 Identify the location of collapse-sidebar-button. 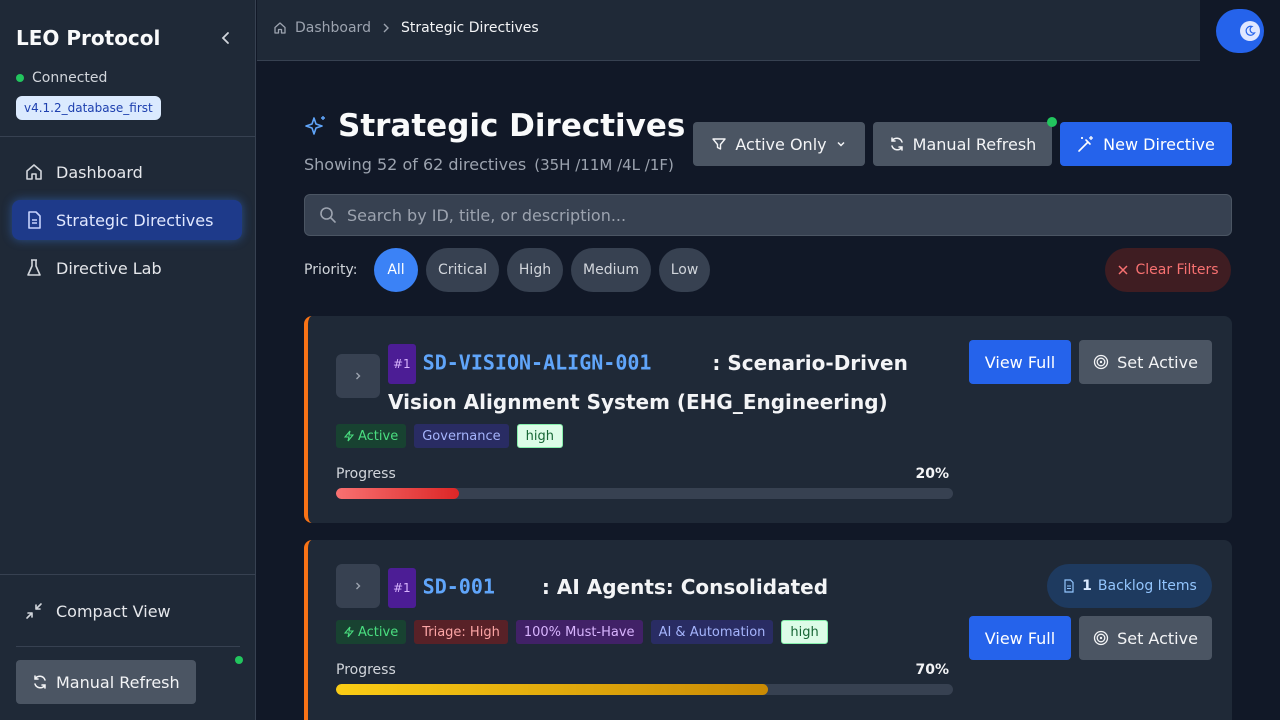
(226, 38).